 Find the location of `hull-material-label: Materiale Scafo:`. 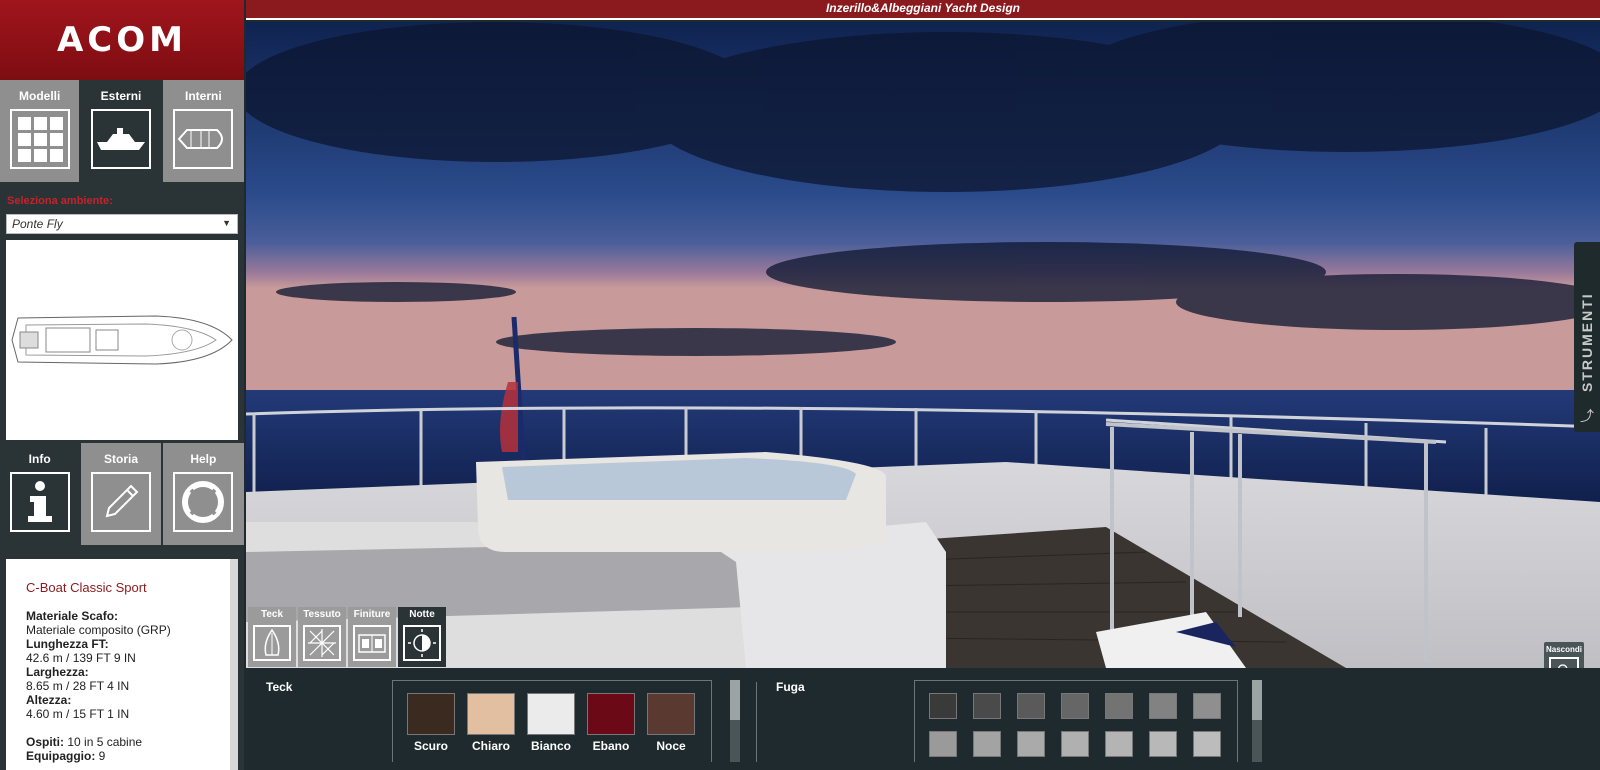

hull-material-label: Materiale Scafo: is located at coordinates (72, 616).